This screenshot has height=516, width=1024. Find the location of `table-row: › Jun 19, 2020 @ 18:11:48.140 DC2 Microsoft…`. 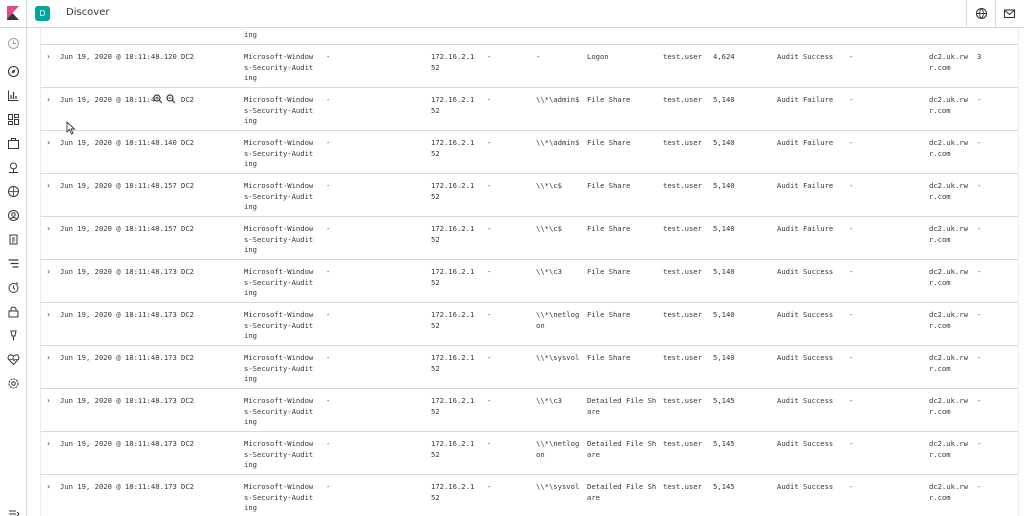

table-row: › Jun 19, 2020 @ 18:11:48.140 DC2 Microsoft… is located at coordinates (529, 151).